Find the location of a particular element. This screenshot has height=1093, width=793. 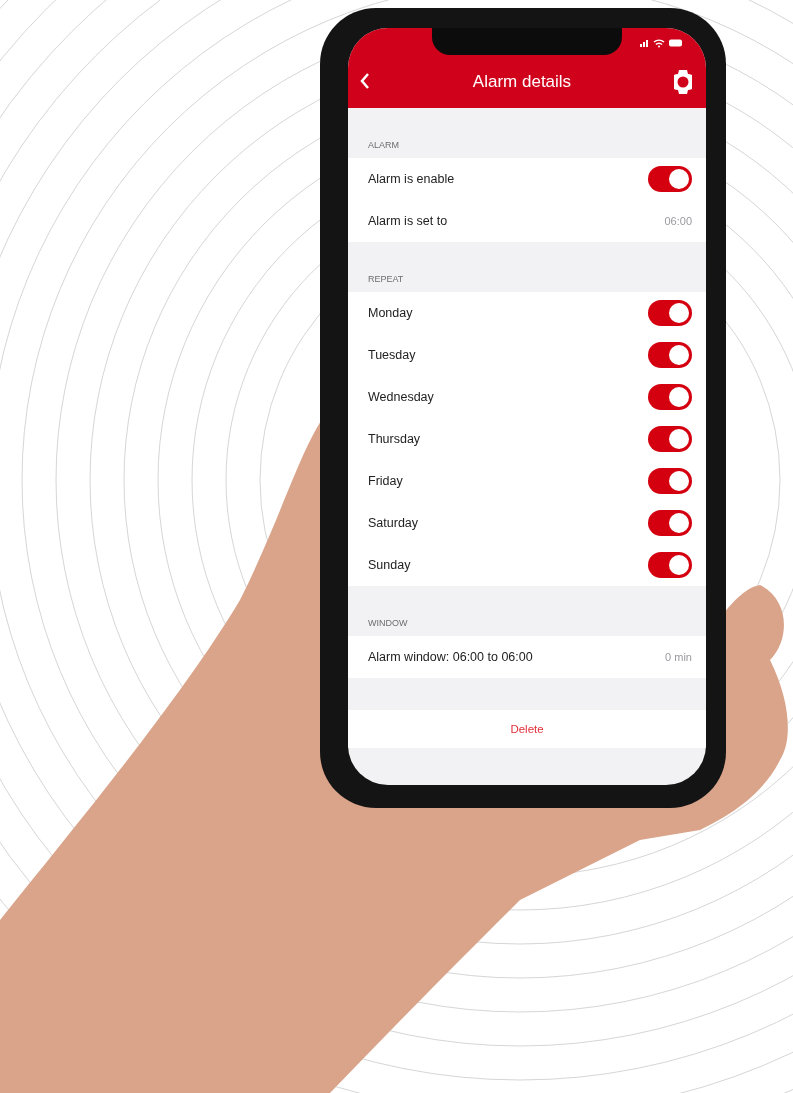

setting-label: Alarm is enable is located at coordinates (411, 179).